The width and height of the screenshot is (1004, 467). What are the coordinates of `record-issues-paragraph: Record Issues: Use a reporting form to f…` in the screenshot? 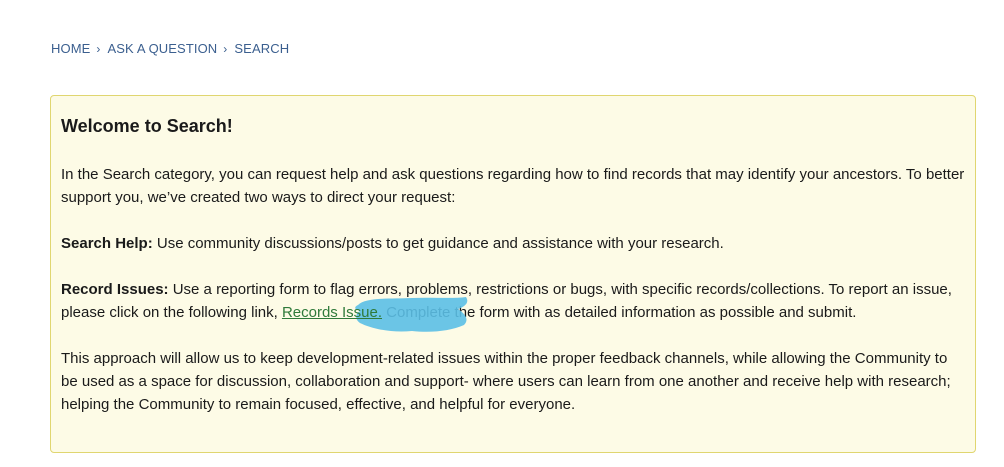 It's located at (513, 301).